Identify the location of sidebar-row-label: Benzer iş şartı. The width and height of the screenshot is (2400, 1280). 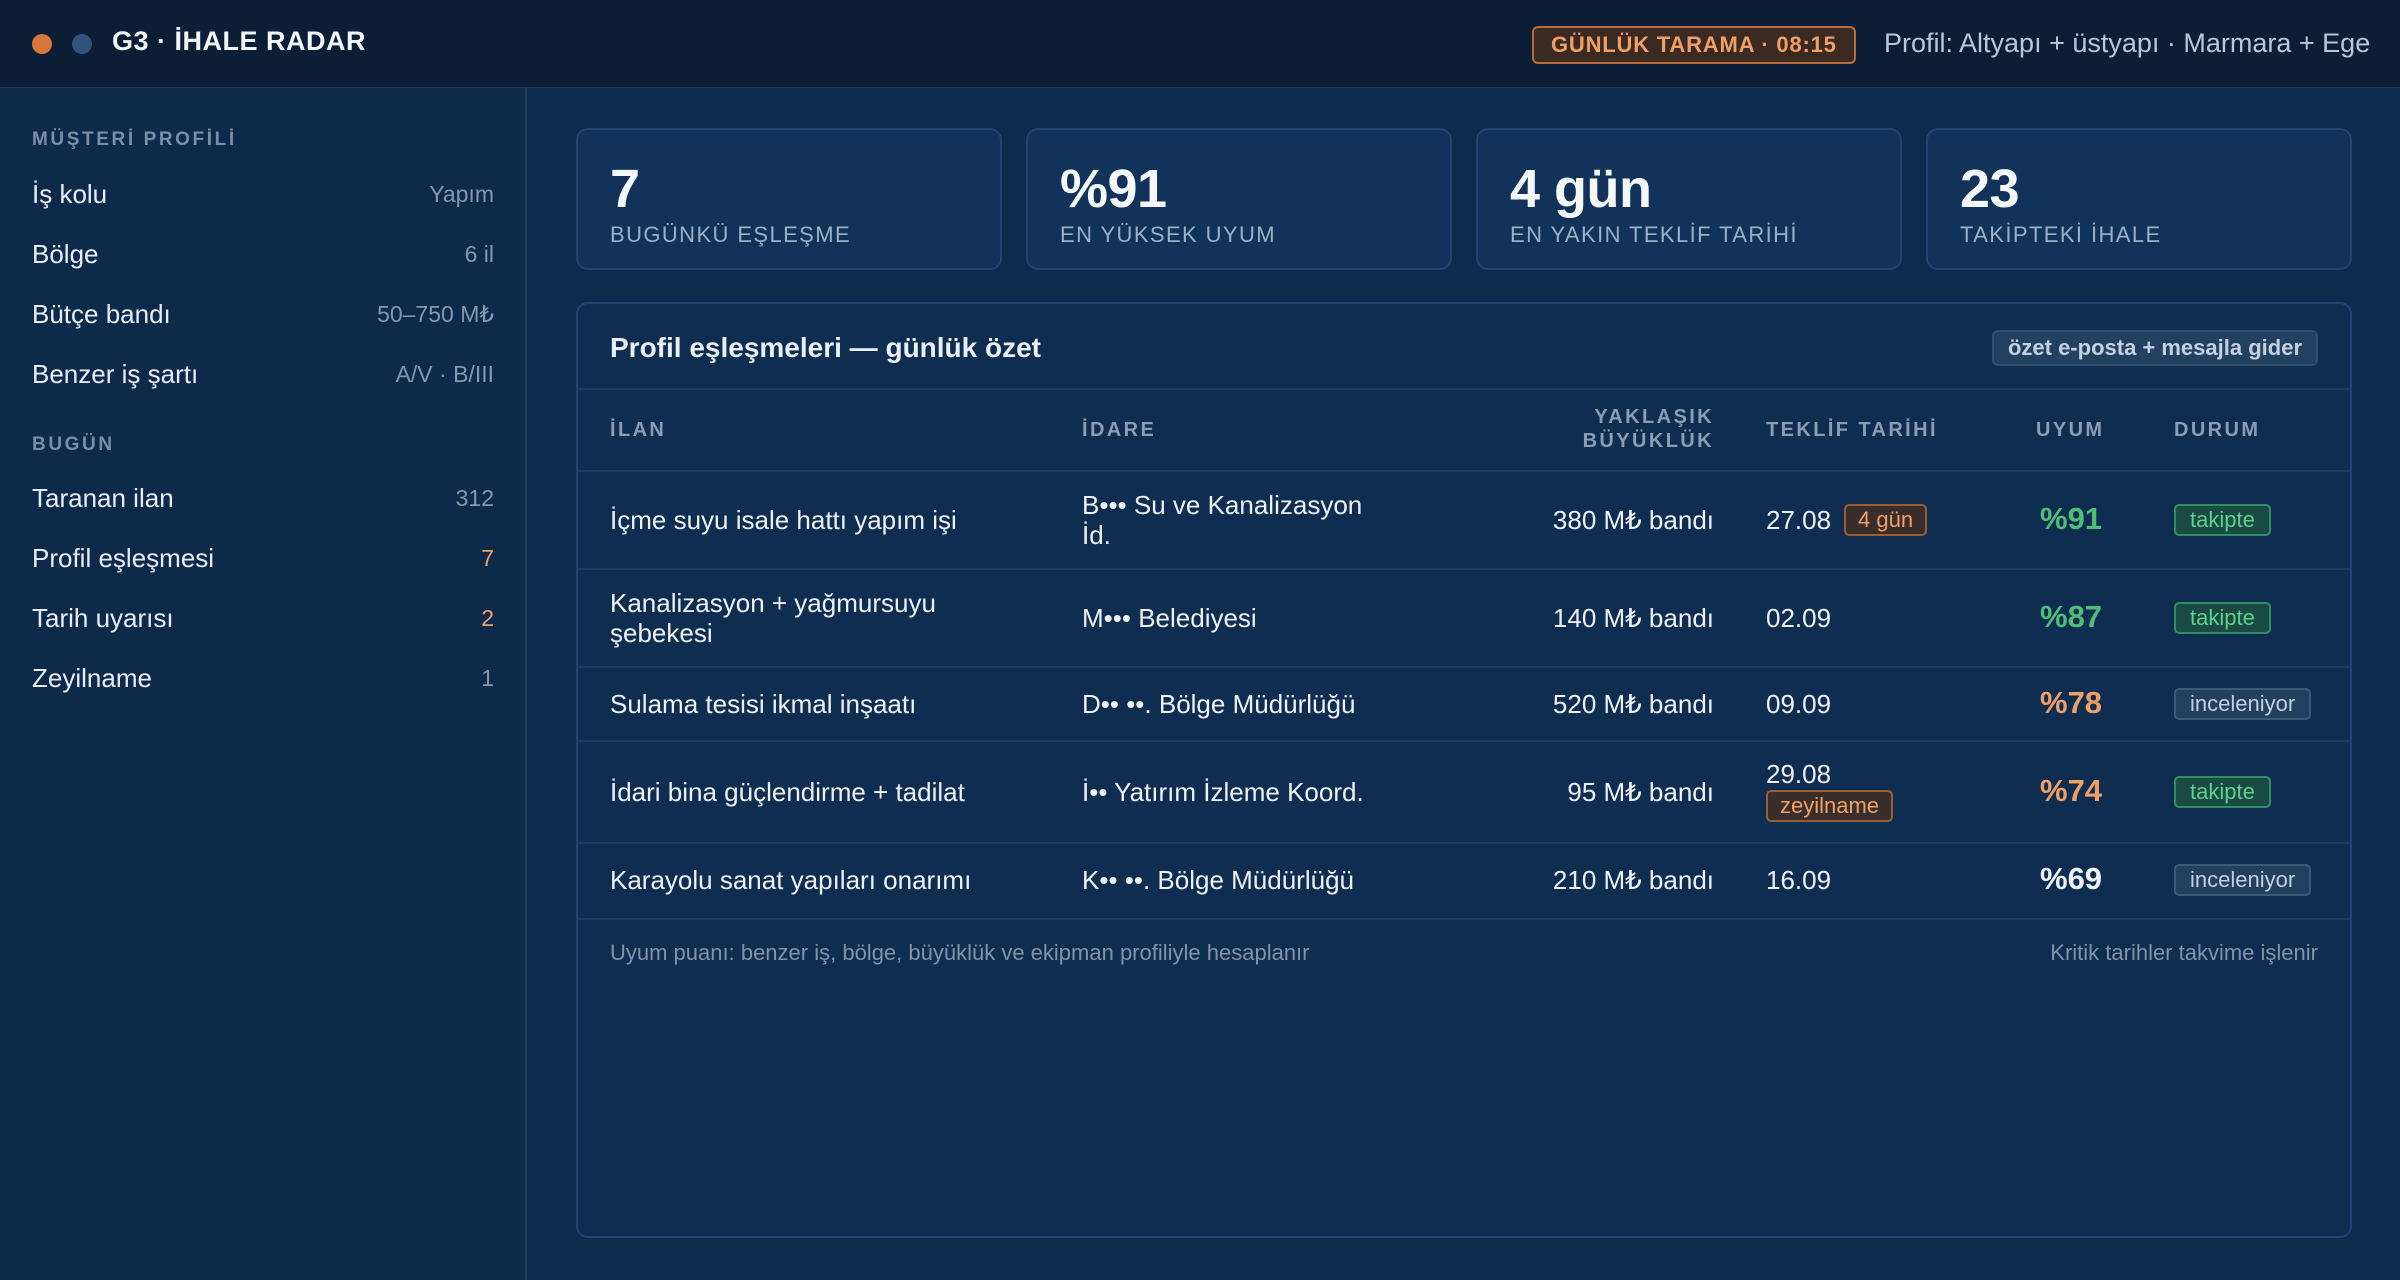
(115, 373).